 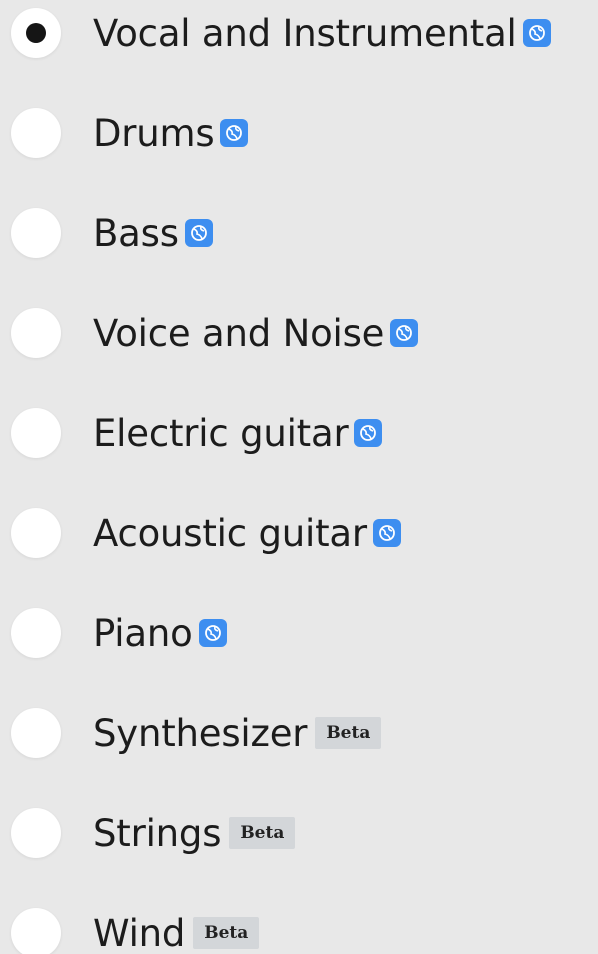 What do you see at coordinates (221, 433) in the screenshot?
I see `option-label-text: Electric guitar` at bounding box center [221, 433].